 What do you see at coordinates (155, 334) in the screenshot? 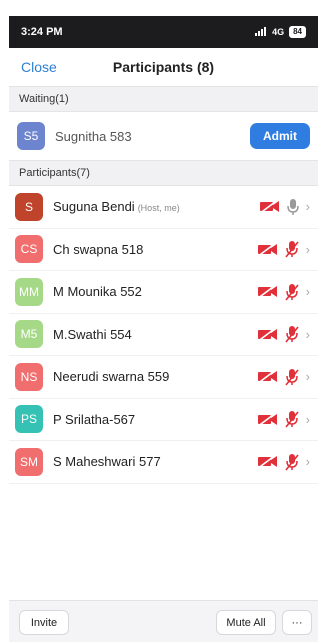
I see `participant-name: M.Swathi 554` at bounding box center [155, 334].